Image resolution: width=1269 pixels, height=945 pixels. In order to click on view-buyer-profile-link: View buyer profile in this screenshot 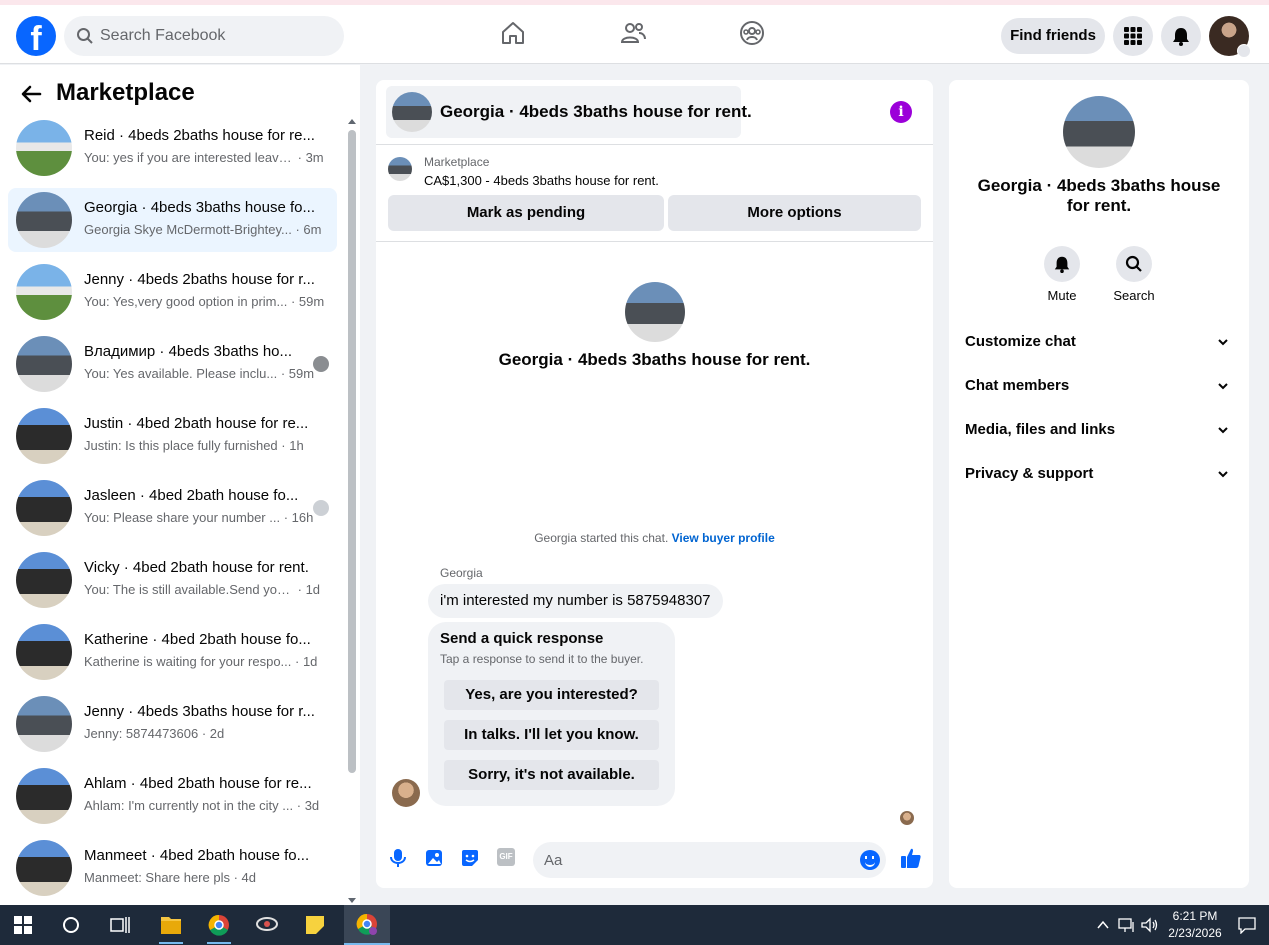, I will do `click(723, 538)`.